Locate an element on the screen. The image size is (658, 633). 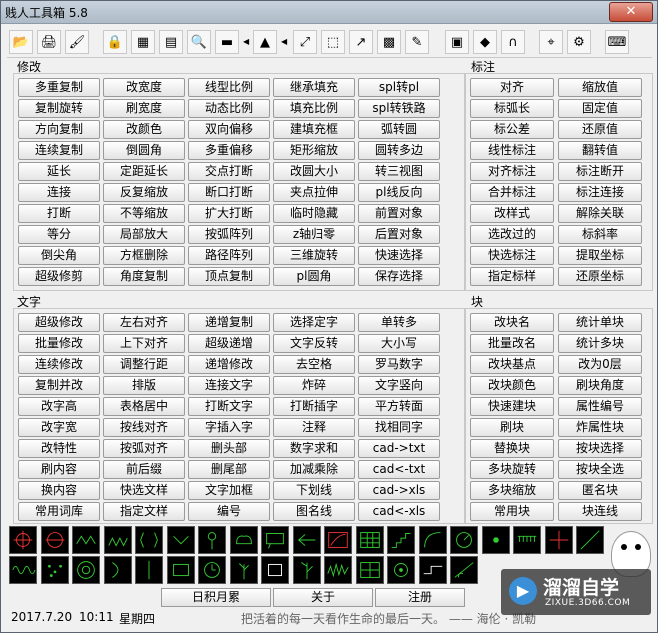
circle-target-symbol-icon is located at coordinates (54, 540).